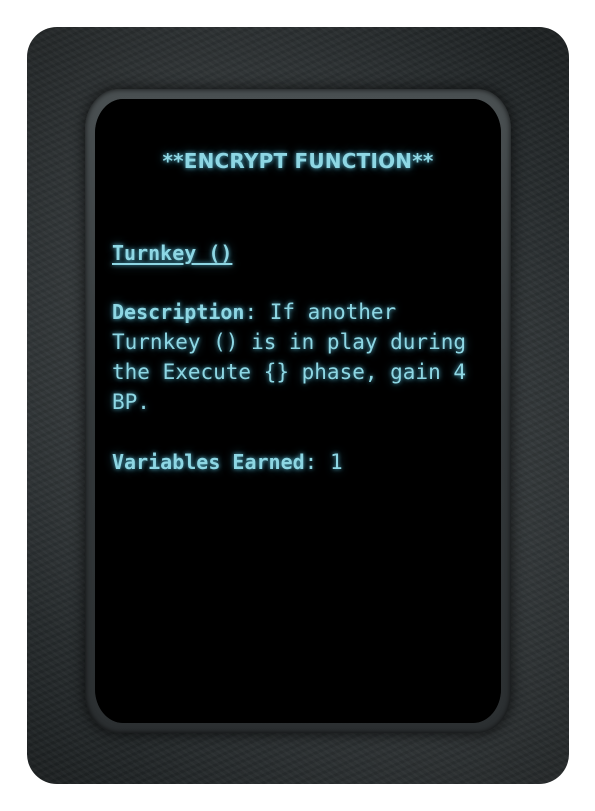  What do you see at coordinates (178, 312) in the screenshot?
I see `description-label: Description` at bounding box center [178, 312].